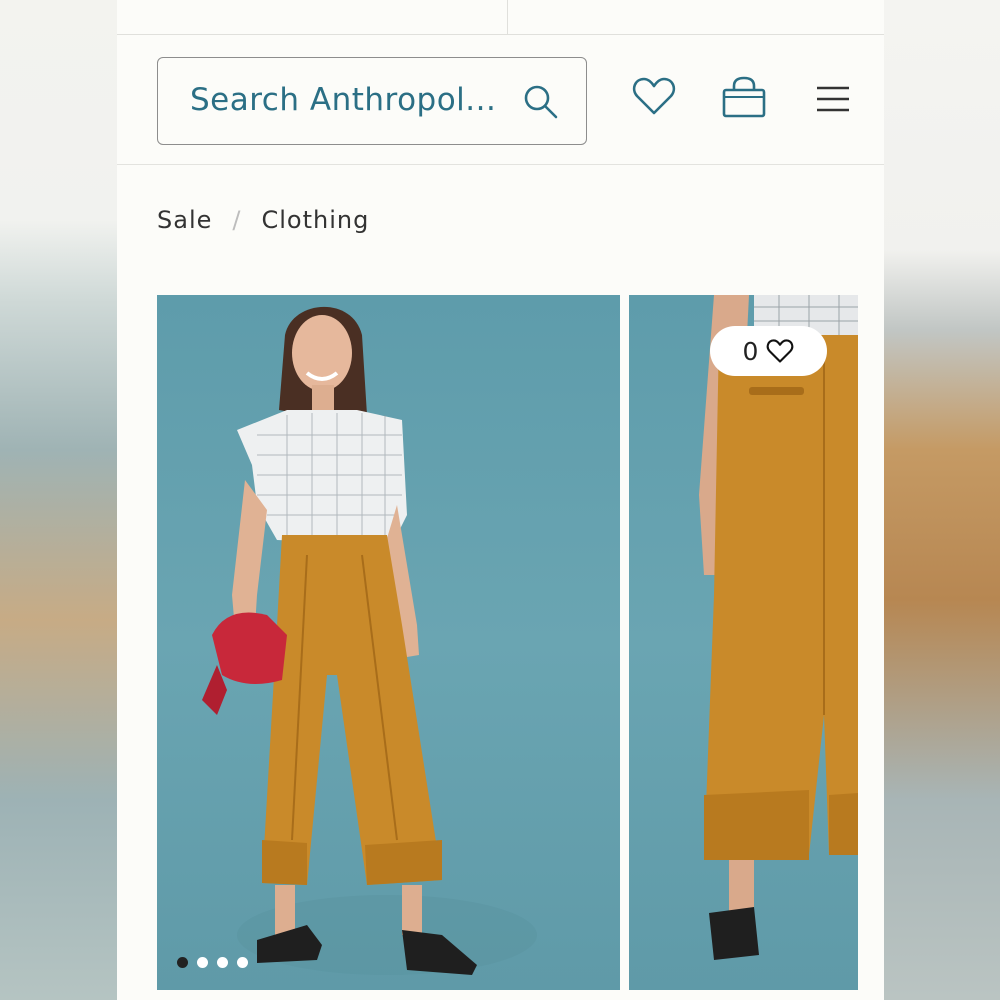 The image size is (1000, 1000). What do you see at coordinates (744, 97) in the screenshot?
I see `shopping-bag-icon` at bounding box center [744, 97].